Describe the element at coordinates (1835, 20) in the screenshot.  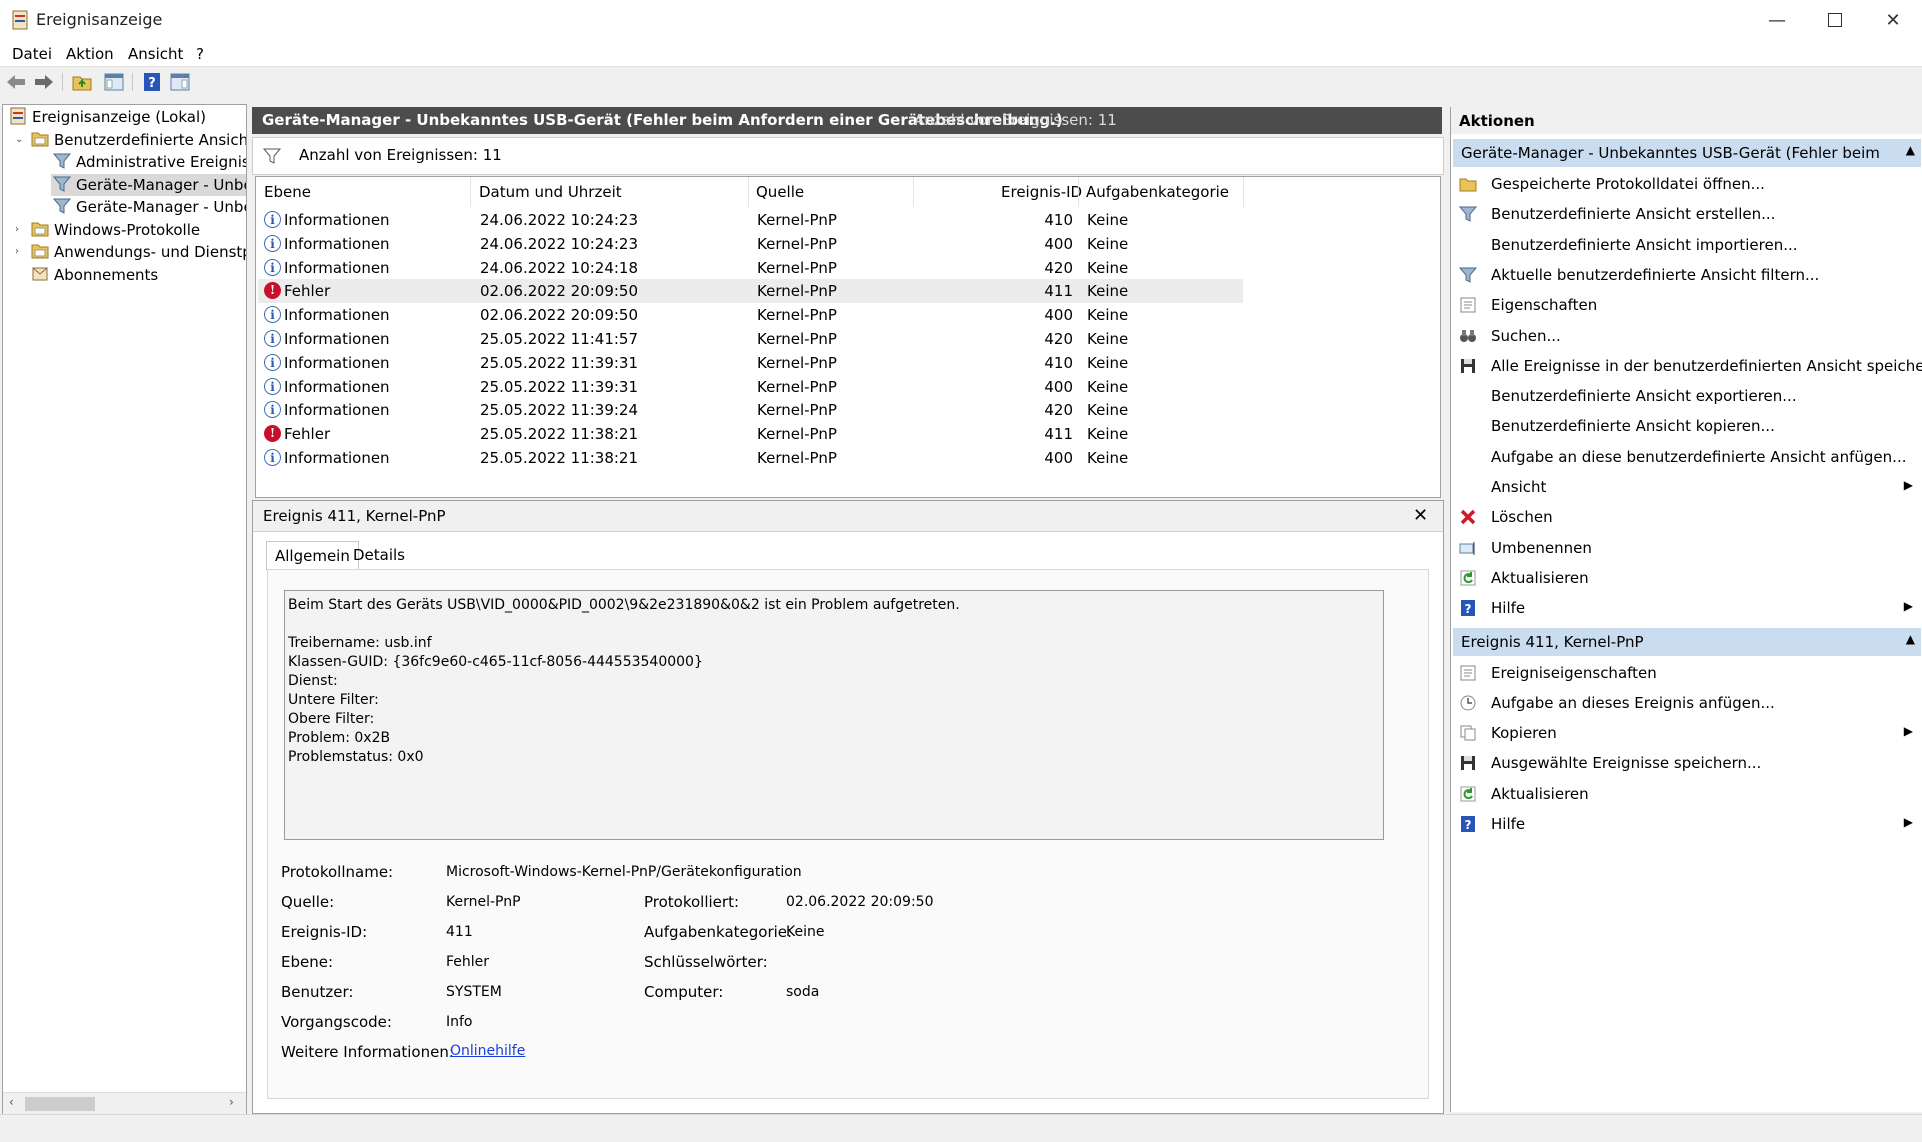
I see `maximize-button` at that location.